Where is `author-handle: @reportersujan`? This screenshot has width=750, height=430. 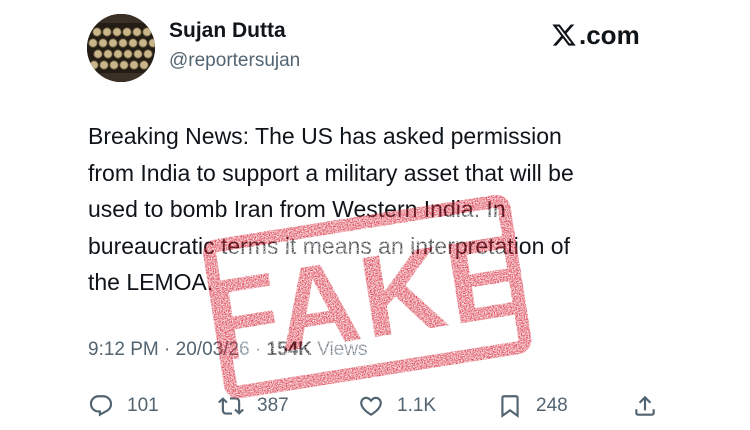 author-handle: @reportersujan is located at coordinates (234, 61).